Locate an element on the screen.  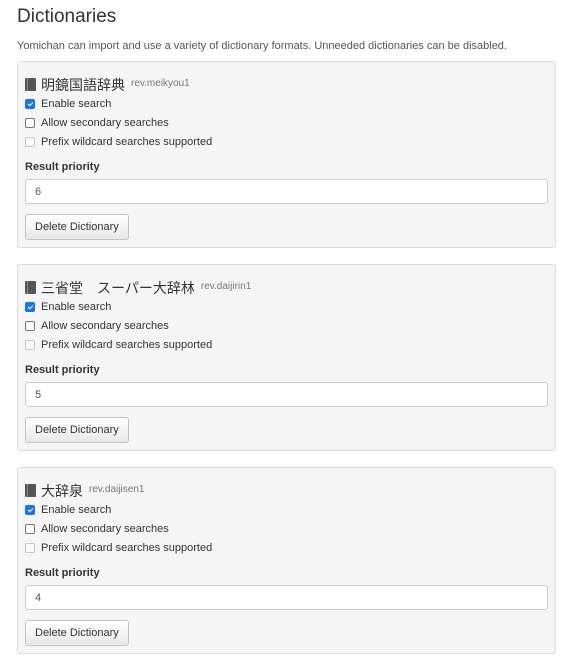
dictionary-name: 明鏡国語辞典 is located at coordinates (83, 85).